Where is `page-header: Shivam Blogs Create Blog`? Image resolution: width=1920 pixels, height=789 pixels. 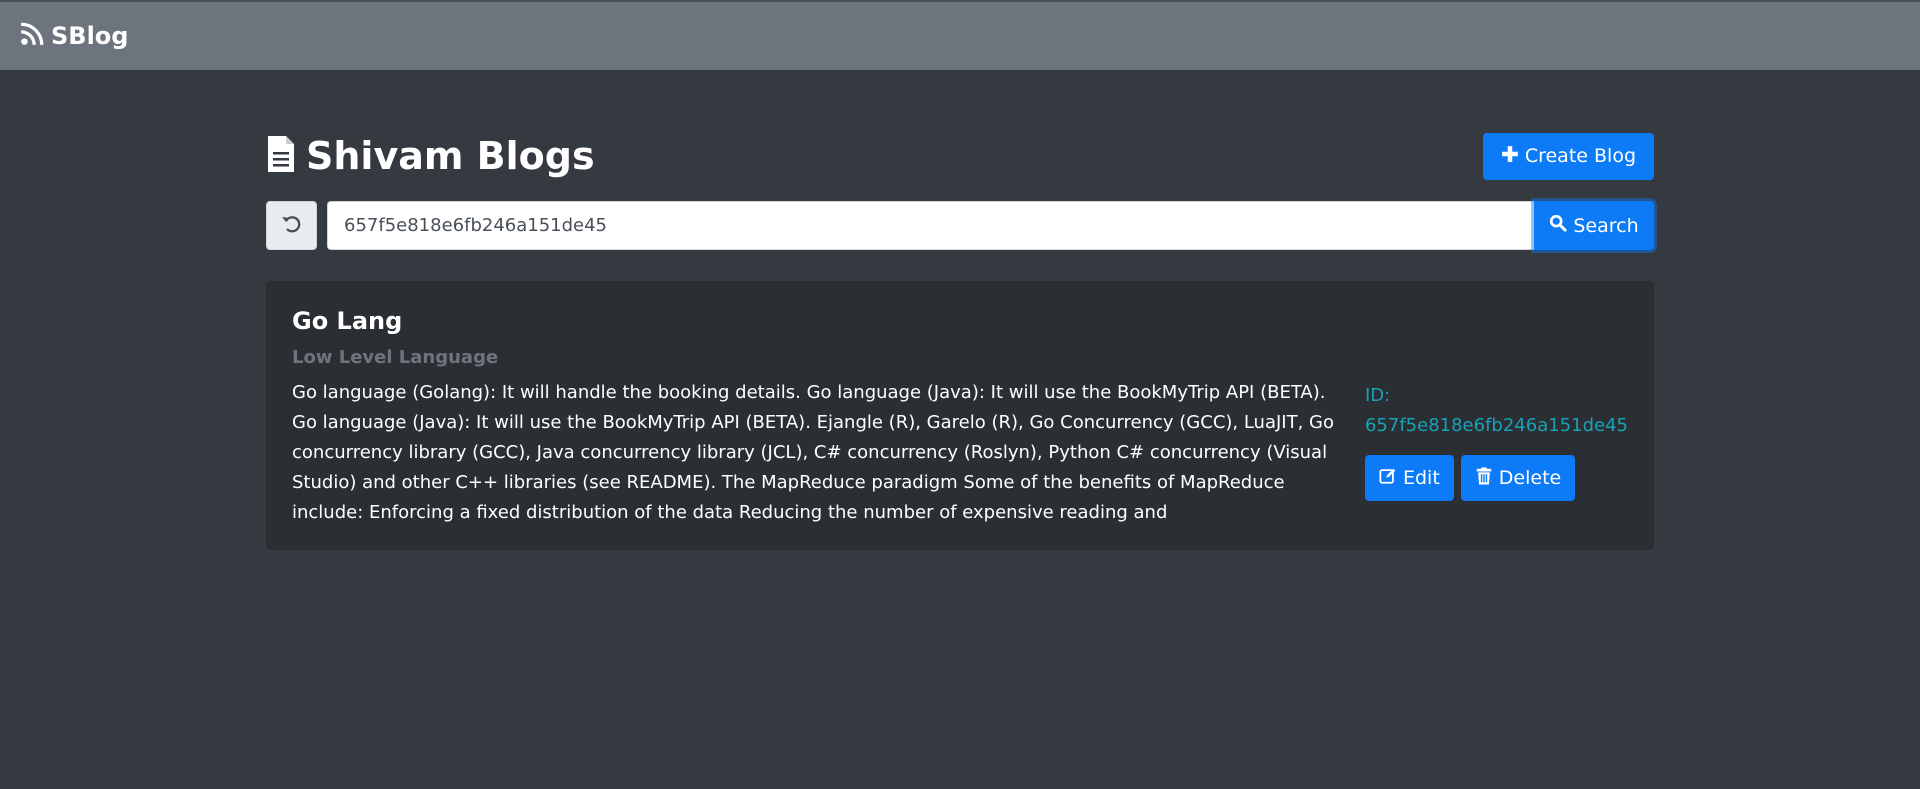
page-header: Shivam Blogs Create Blog is located at coordinates (960, 156).